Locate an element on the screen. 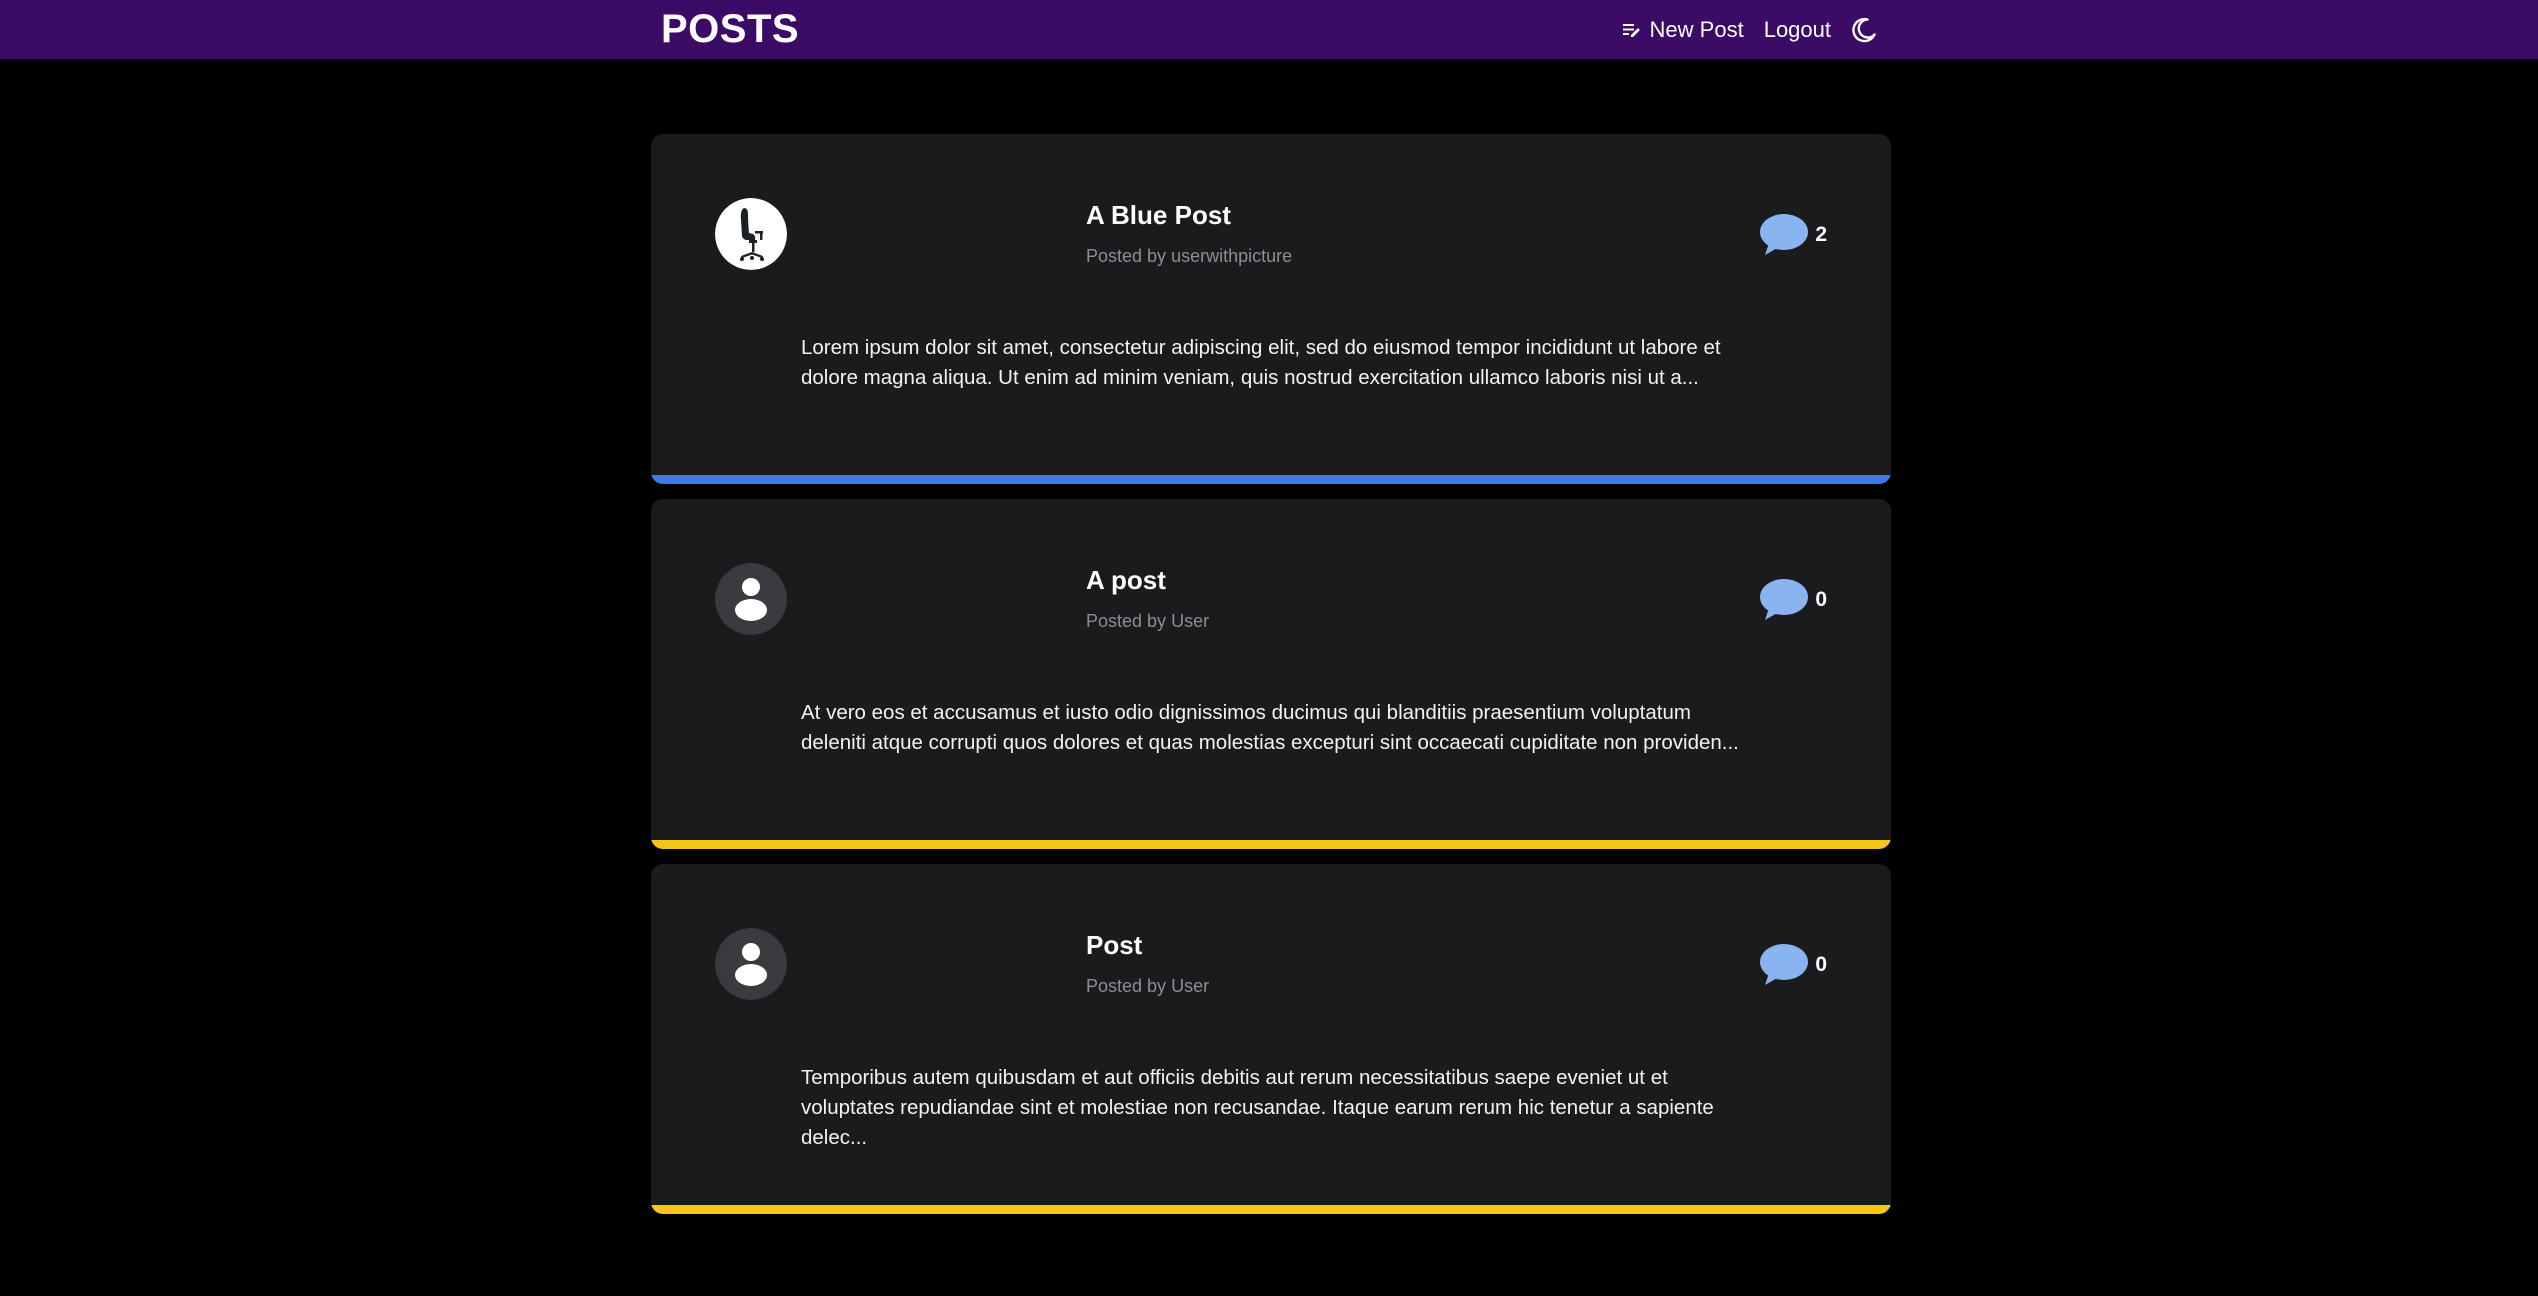 The width and height of the screenshot is (2538, 1296). new-post-link: New Post is located at coordinates (1683, 30).